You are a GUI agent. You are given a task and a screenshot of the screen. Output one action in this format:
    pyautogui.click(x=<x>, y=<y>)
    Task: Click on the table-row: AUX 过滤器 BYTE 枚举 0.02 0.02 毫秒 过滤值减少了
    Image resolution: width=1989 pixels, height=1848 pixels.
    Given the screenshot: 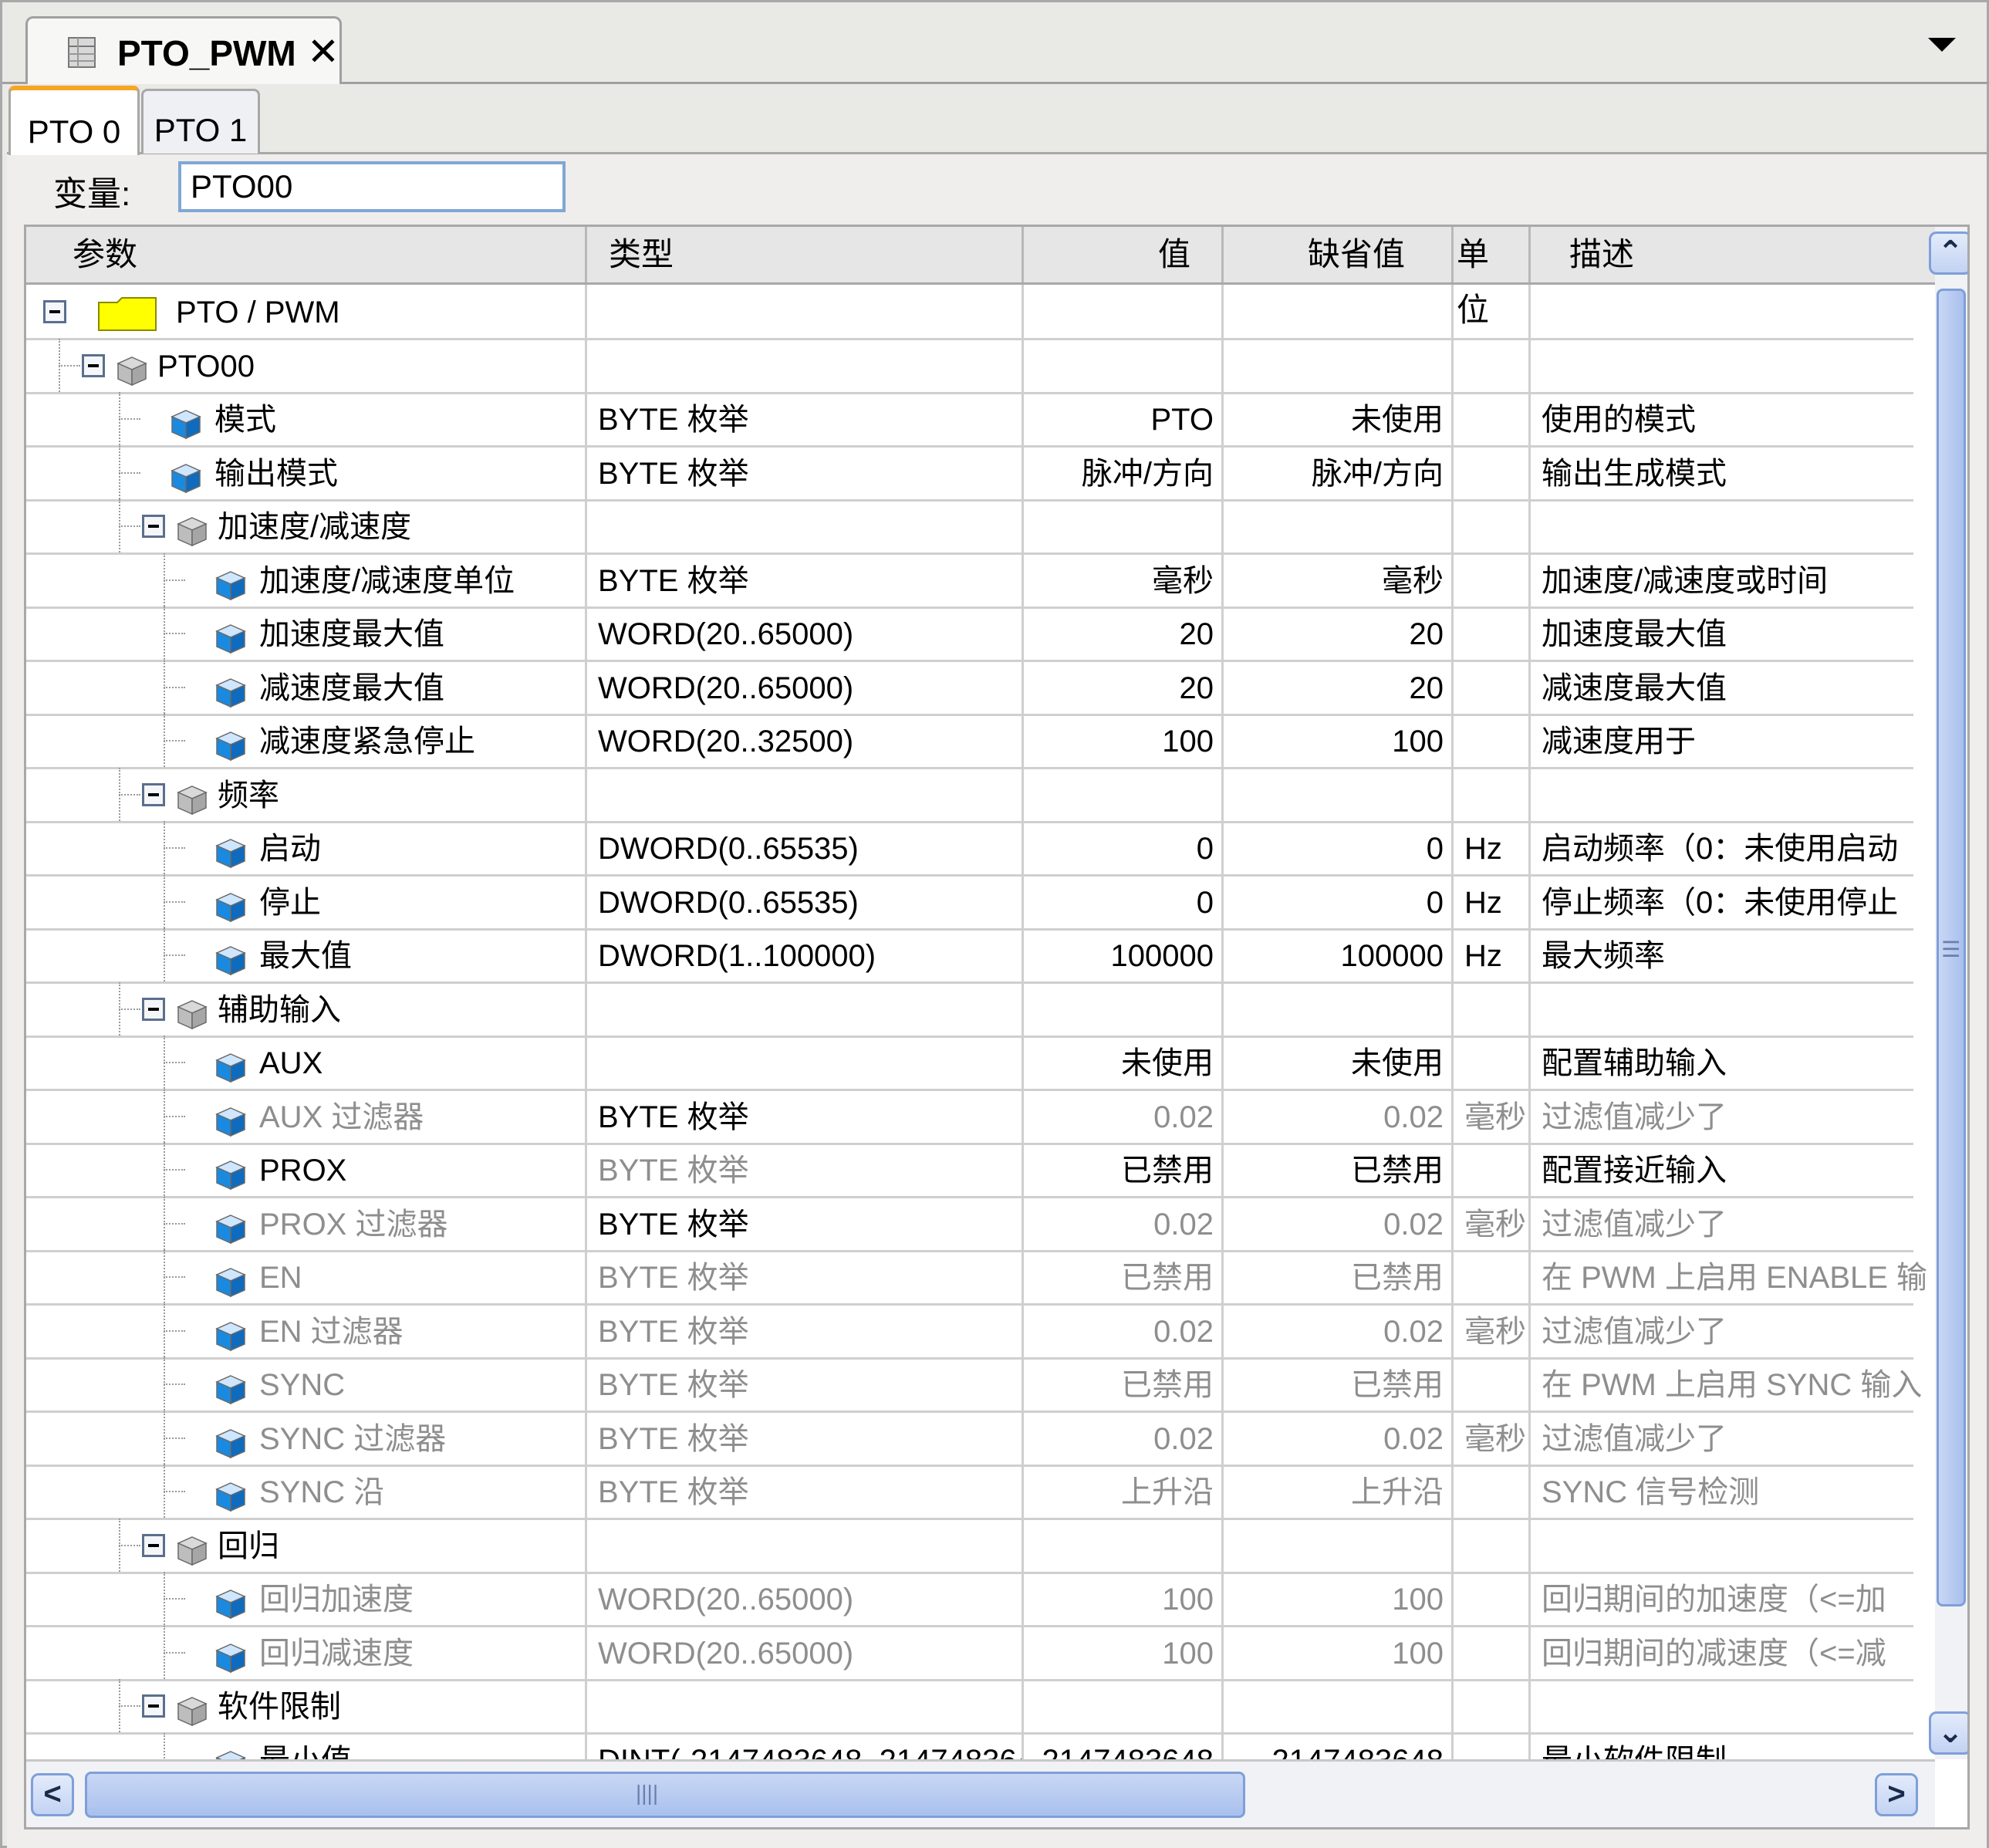 What is the action you would take?
    pyautogui.click(x=969, y=1117)
    